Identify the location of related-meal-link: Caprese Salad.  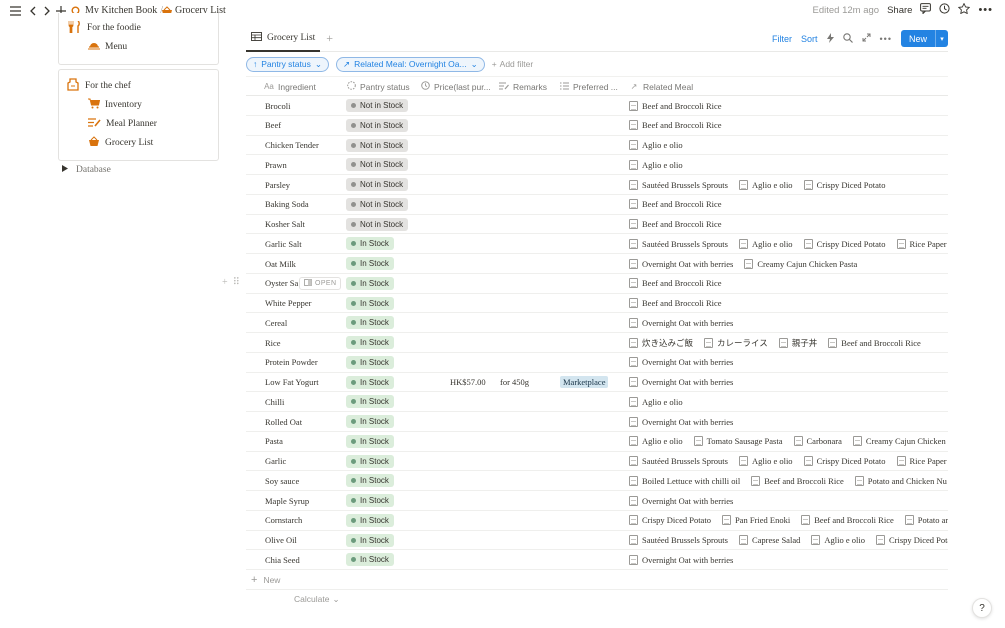
(769, 540).